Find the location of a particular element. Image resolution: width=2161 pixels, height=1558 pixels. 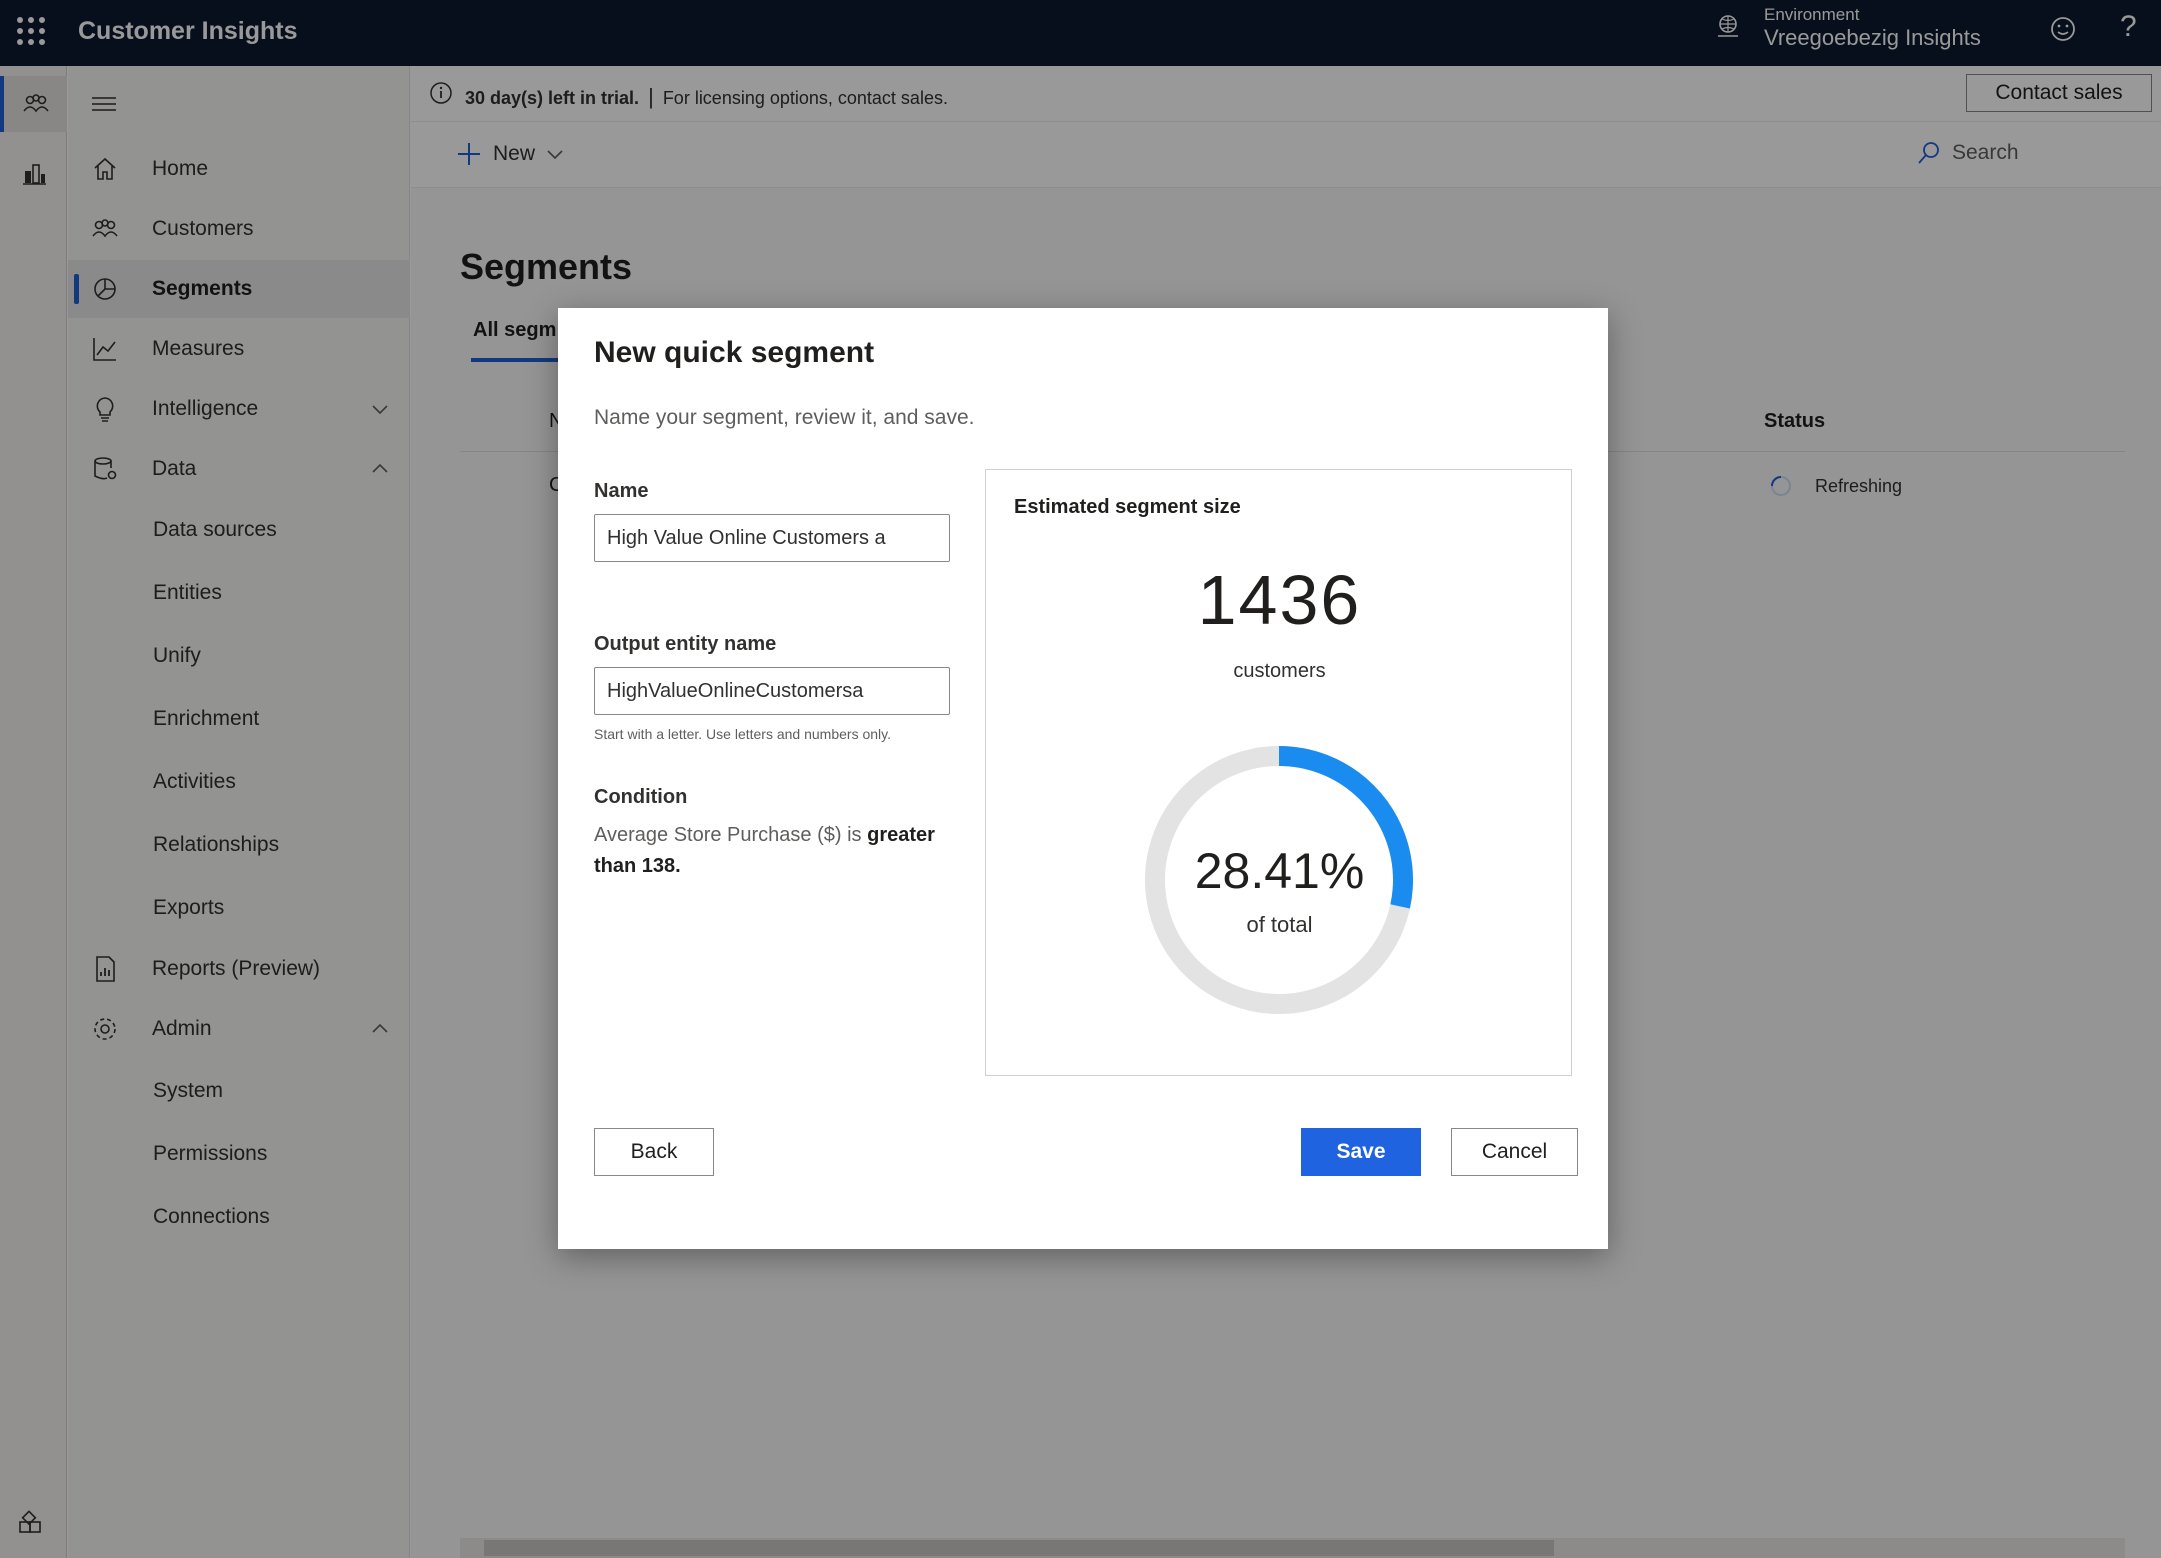

dialog-subtitle: Name your segment, review it, and save. is located at coordinates (784, 417).